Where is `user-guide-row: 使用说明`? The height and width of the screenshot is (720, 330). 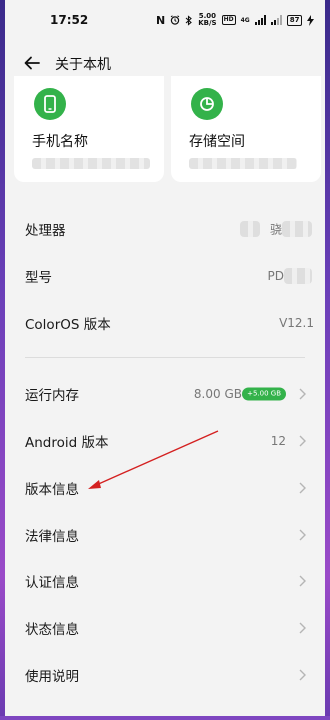 user-guide-row: 使用说明 is located at coordinates (165, 675).